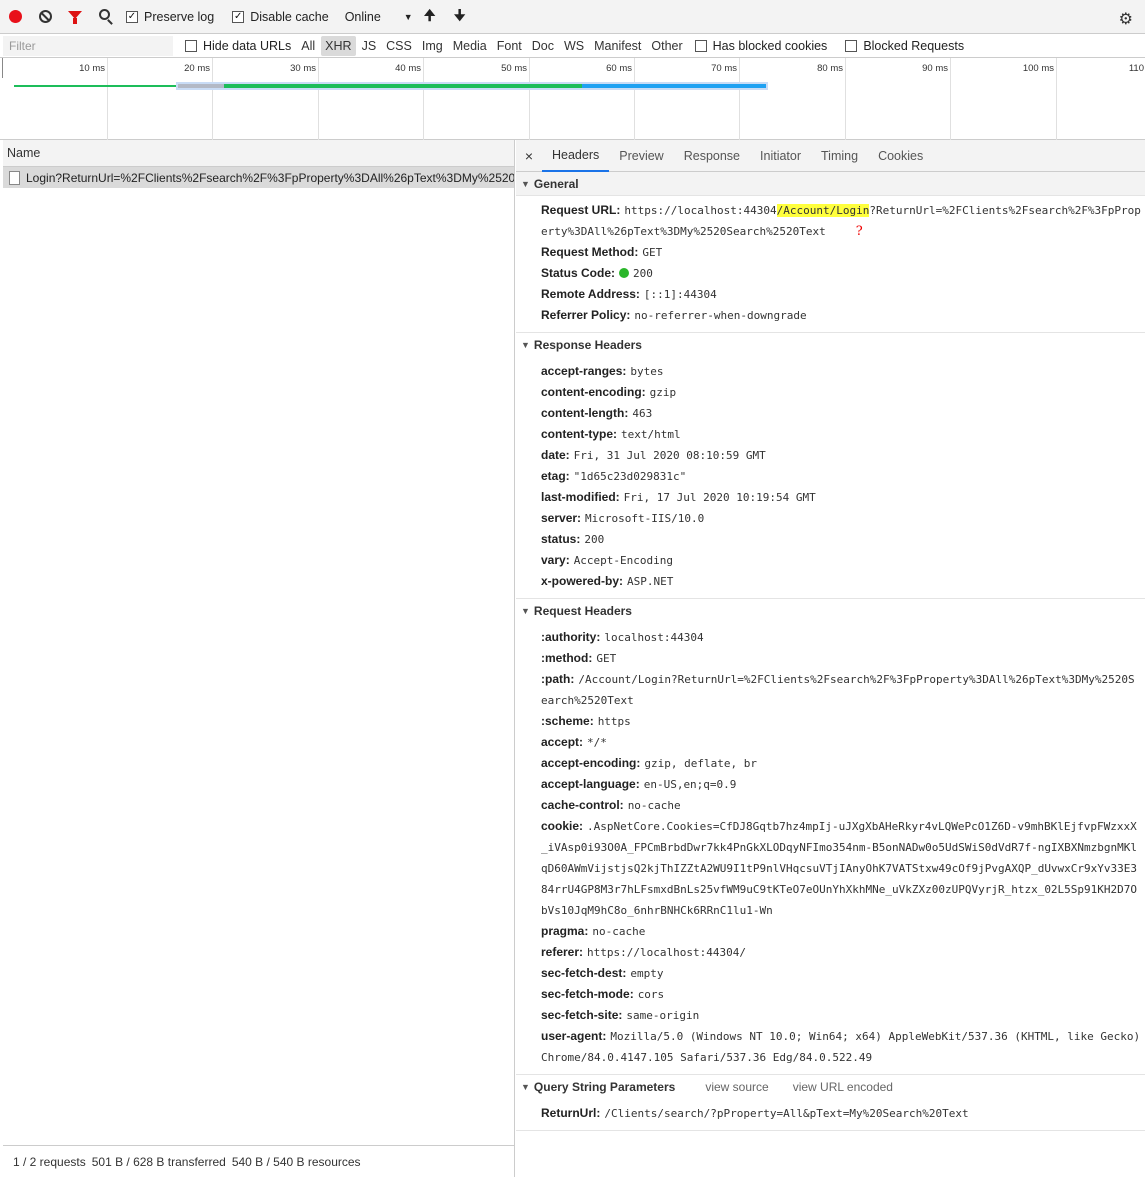  Describe the element at coordinates (369, 46) in the screenshot. I see `type-filter-js: JS` at that location.